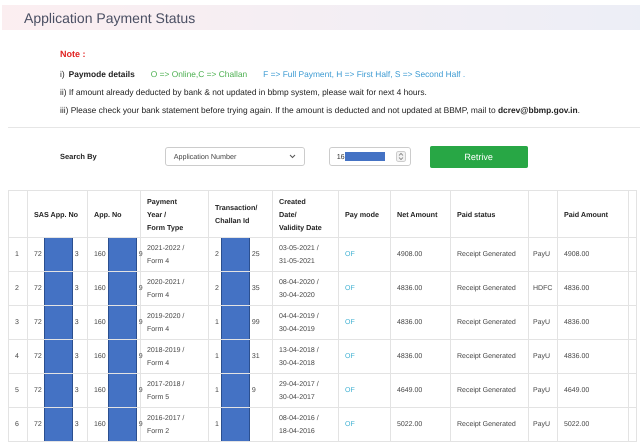 This screenshot has width=640, height=442. I want to click on note-heading: Note :, so click(73, 54).